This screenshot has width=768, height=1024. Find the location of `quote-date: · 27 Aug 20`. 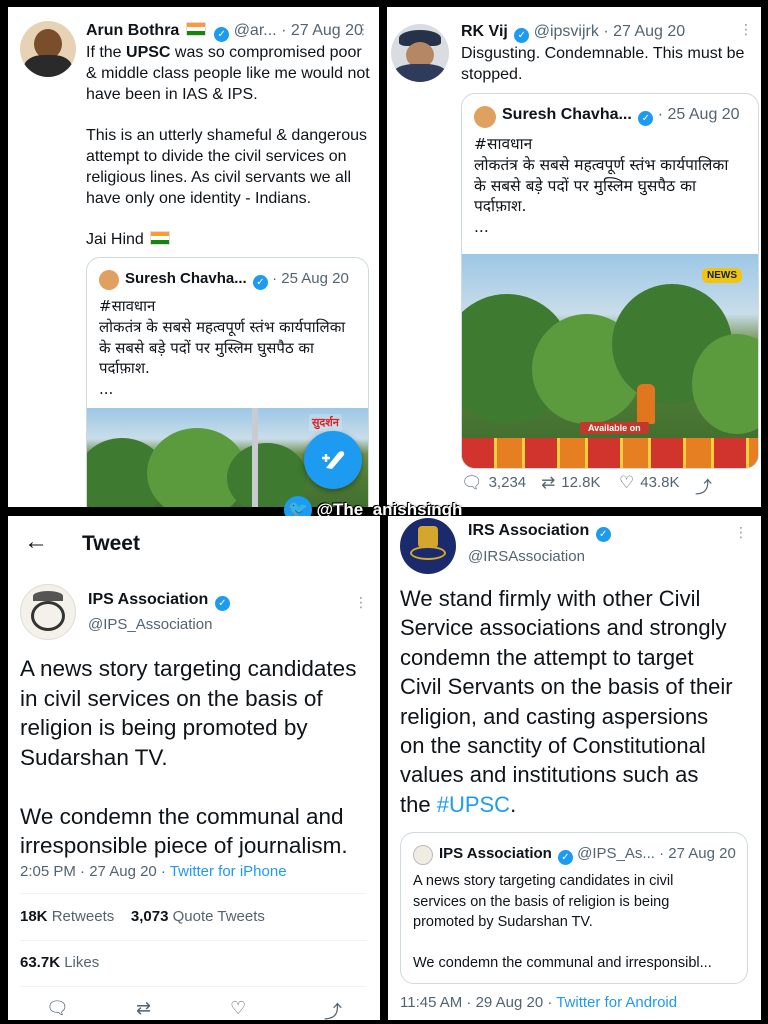

quote-date: · 27 Aug 20 is located at coordinates (697, 853).